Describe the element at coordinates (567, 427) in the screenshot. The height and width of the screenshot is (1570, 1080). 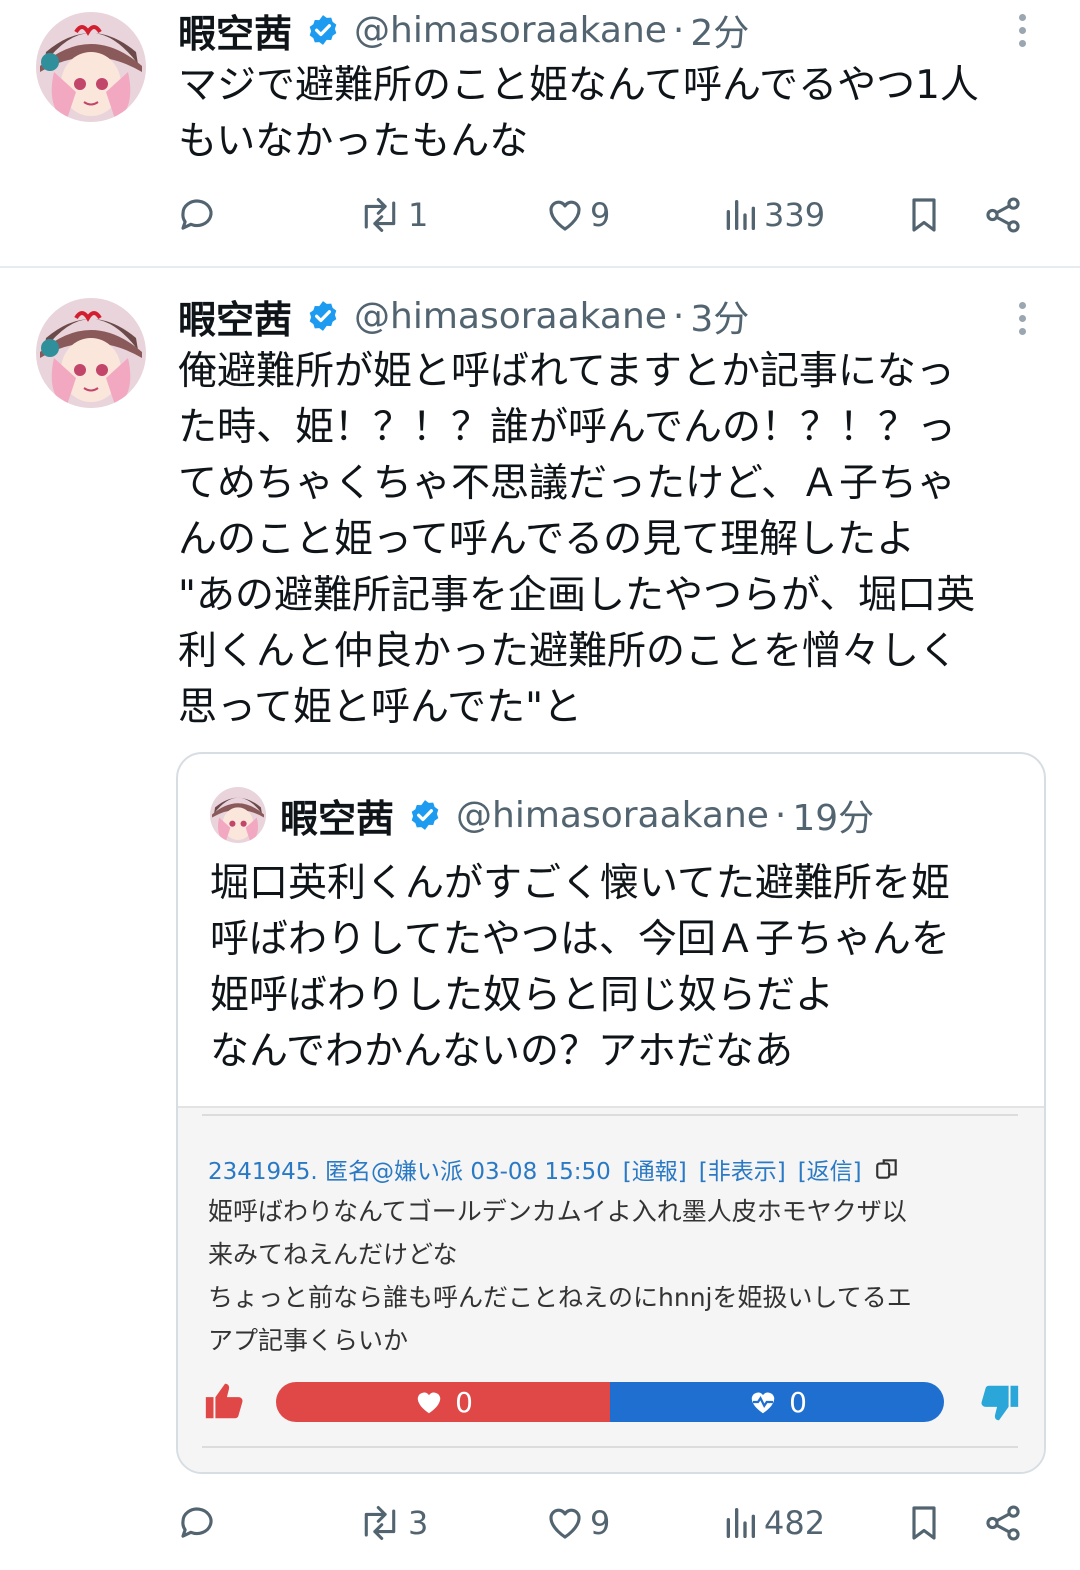
I see `tweet-text-line: た時、姫！？！？誰が呼んでんの！？！？っ` at that location.